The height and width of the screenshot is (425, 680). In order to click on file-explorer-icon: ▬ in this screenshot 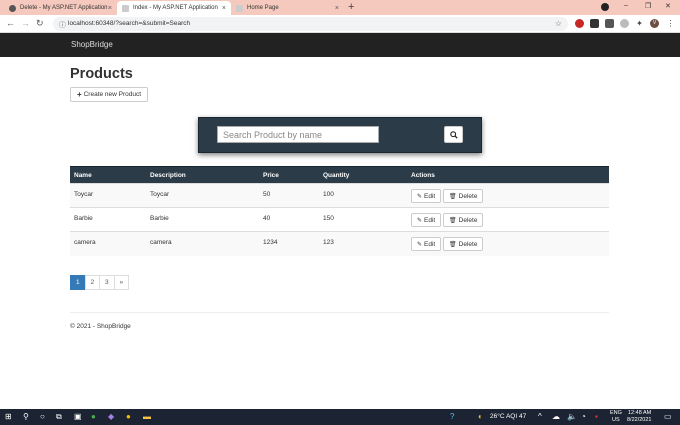, I will do `click(147, 417)`.